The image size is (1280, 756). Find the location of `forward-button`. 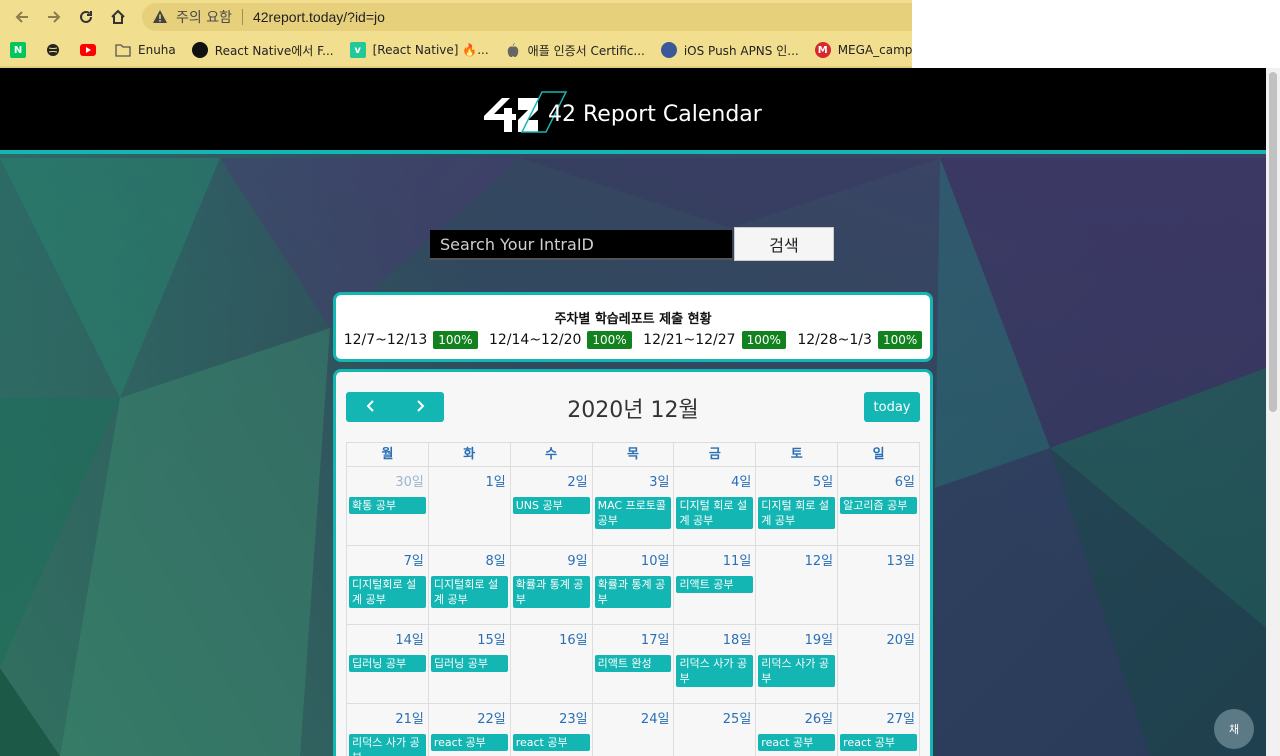

forward-button is located at coordinates (54, 17).